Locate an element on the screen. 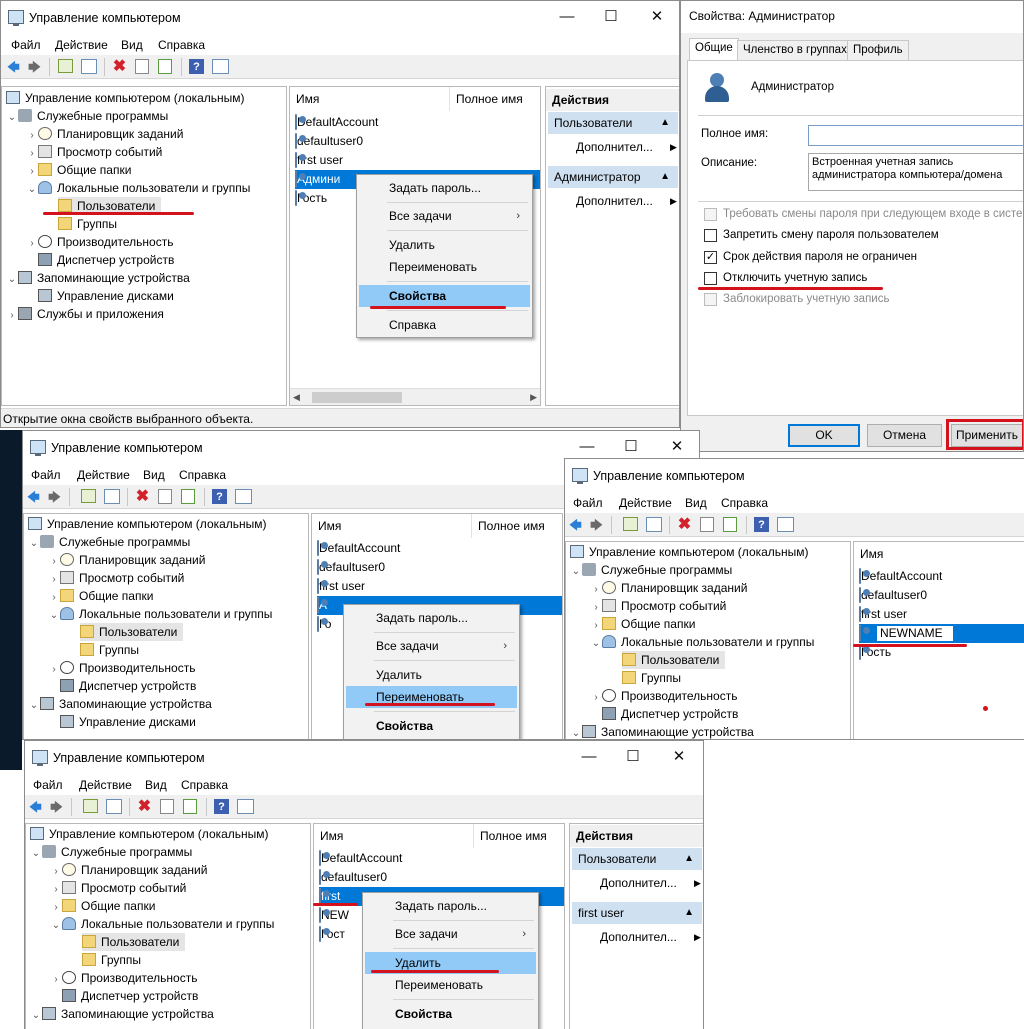 The width and height of the screenshot is (1024, 1029). tab-membership: Членство в группах is located at coordinates (795, 50).